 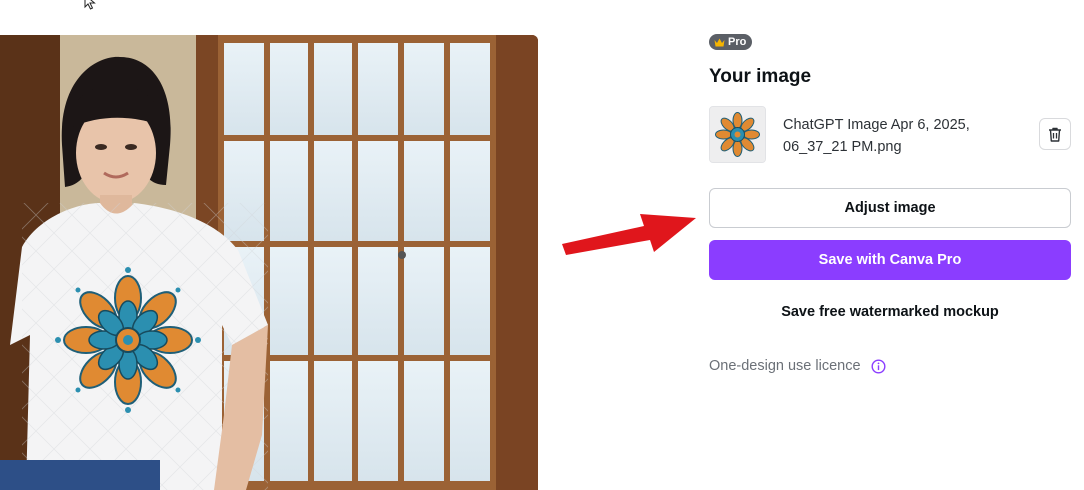 I want to click on trash-icon, so click(x=1055, y=134).